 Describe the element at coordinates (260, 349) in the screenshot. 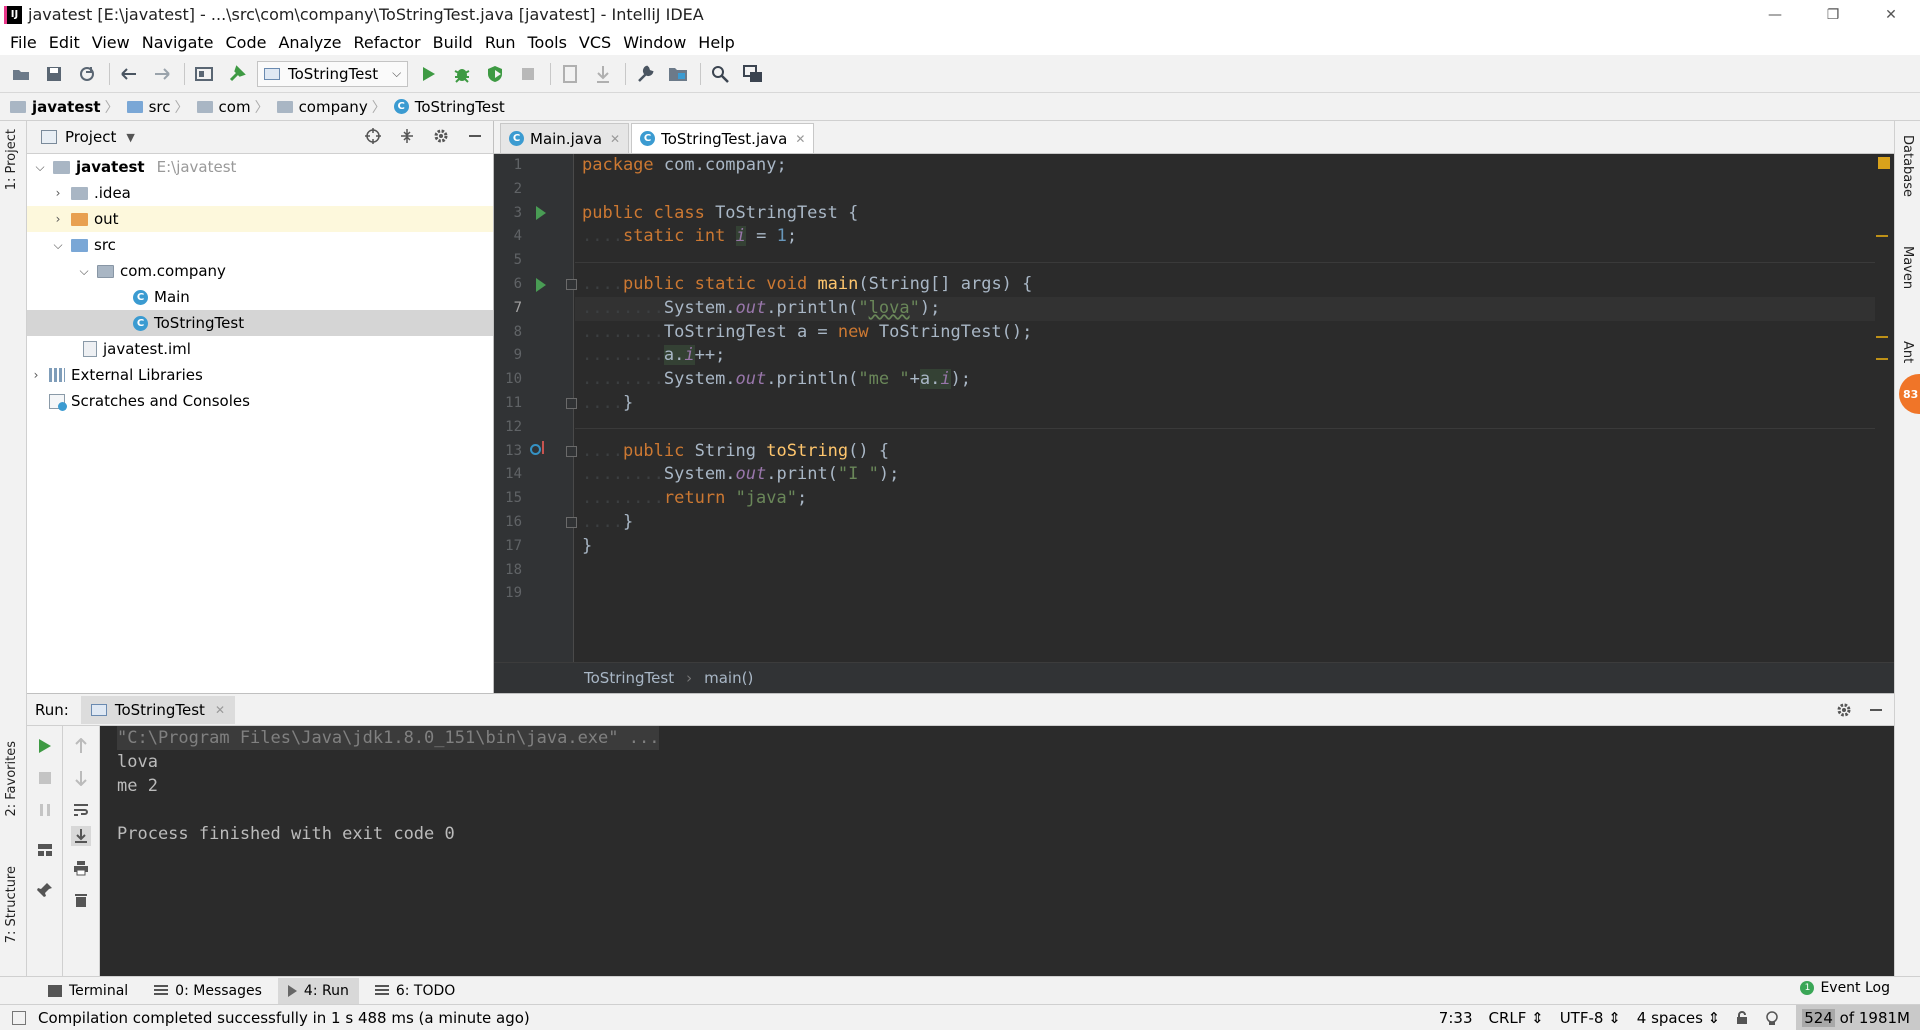

I see `tree-item-javatest-iml: javatest.iml` at that location.